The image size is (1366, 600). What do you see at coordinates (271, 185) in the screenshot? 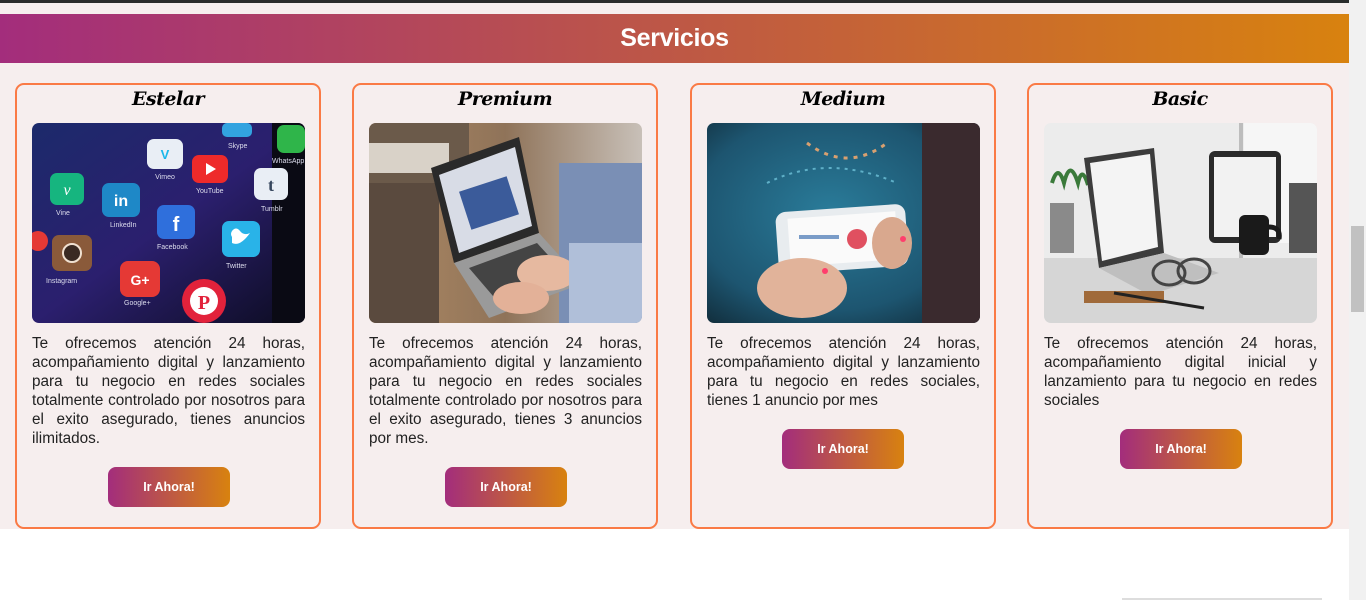
I see `svg-text: t` at bounding box center [271, 185].